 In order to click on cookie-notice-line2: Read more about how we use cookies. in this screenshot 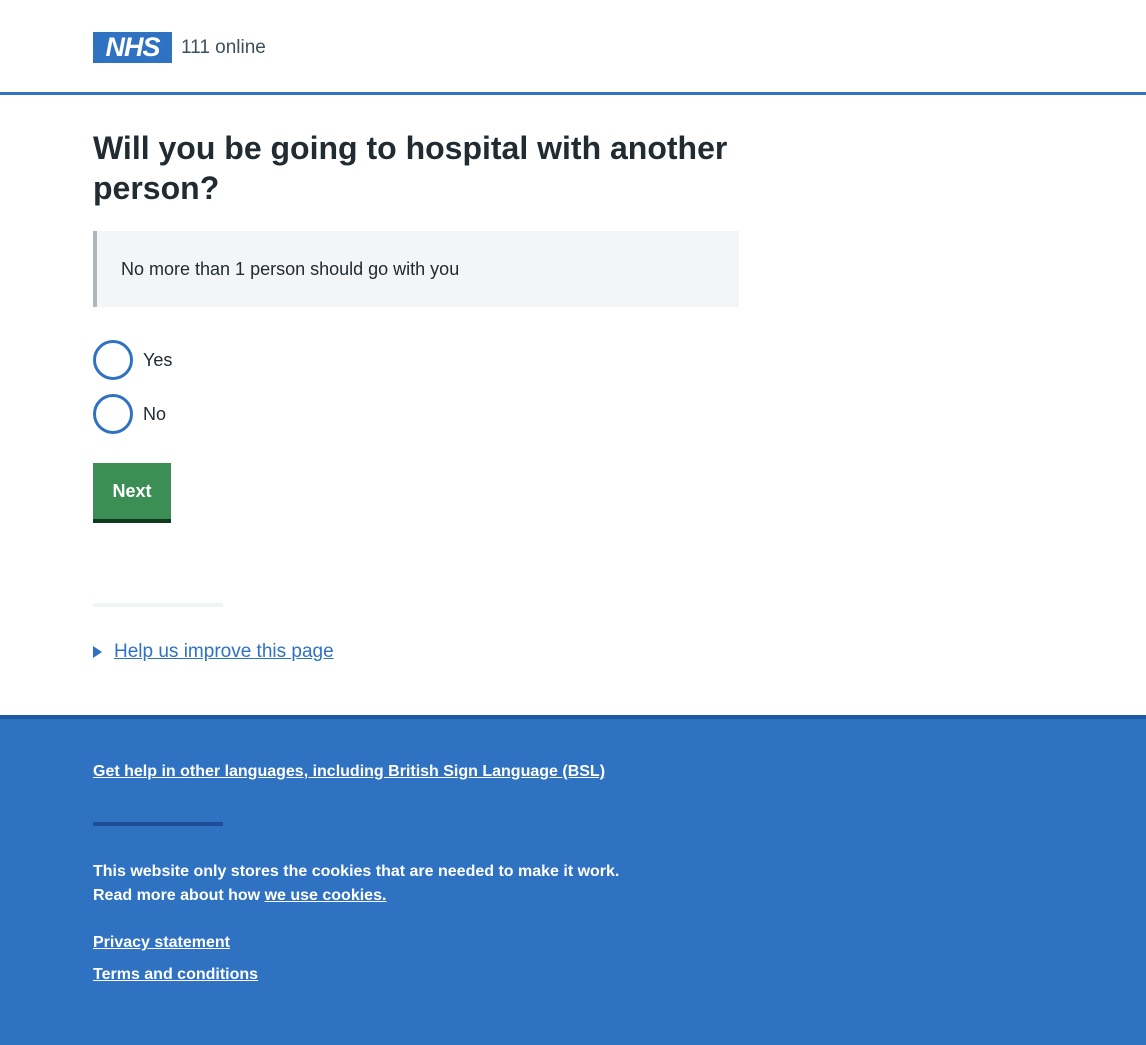, I will do `click(239, 896)`.